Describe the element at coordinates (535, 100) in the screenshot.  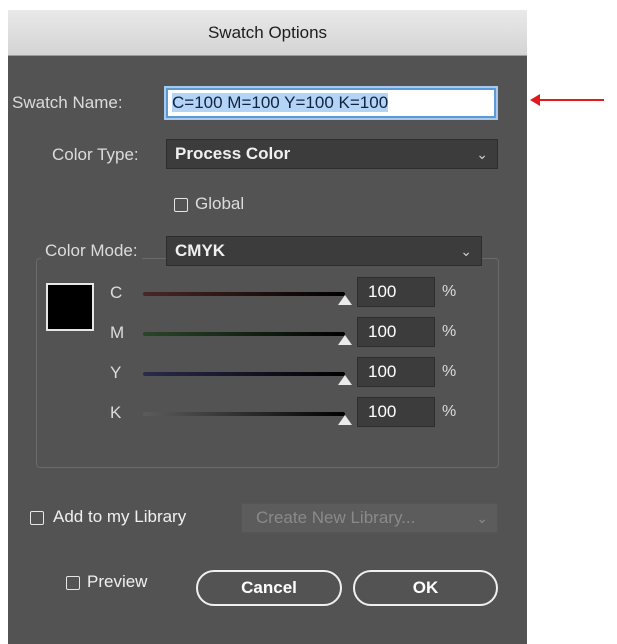
I see `arrow-head` at that location.